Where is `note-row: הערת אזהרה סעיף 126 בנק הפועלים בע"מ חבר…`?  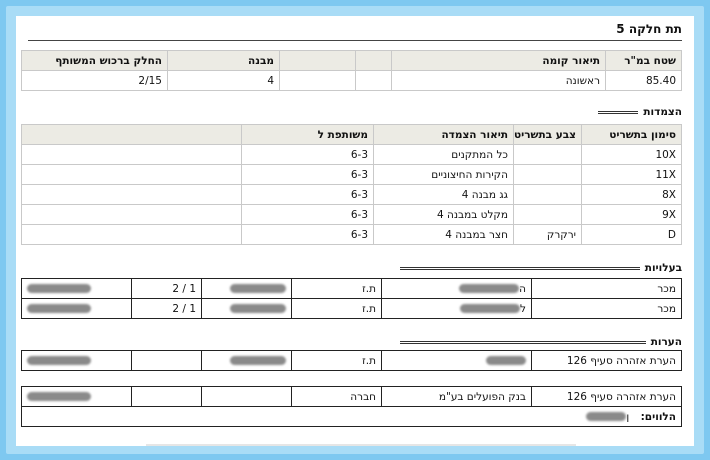
note-row: הערת אזהרה סעיף 126 בנק הפועלים בע"מ חבר… is located at coordinates (351, 396).